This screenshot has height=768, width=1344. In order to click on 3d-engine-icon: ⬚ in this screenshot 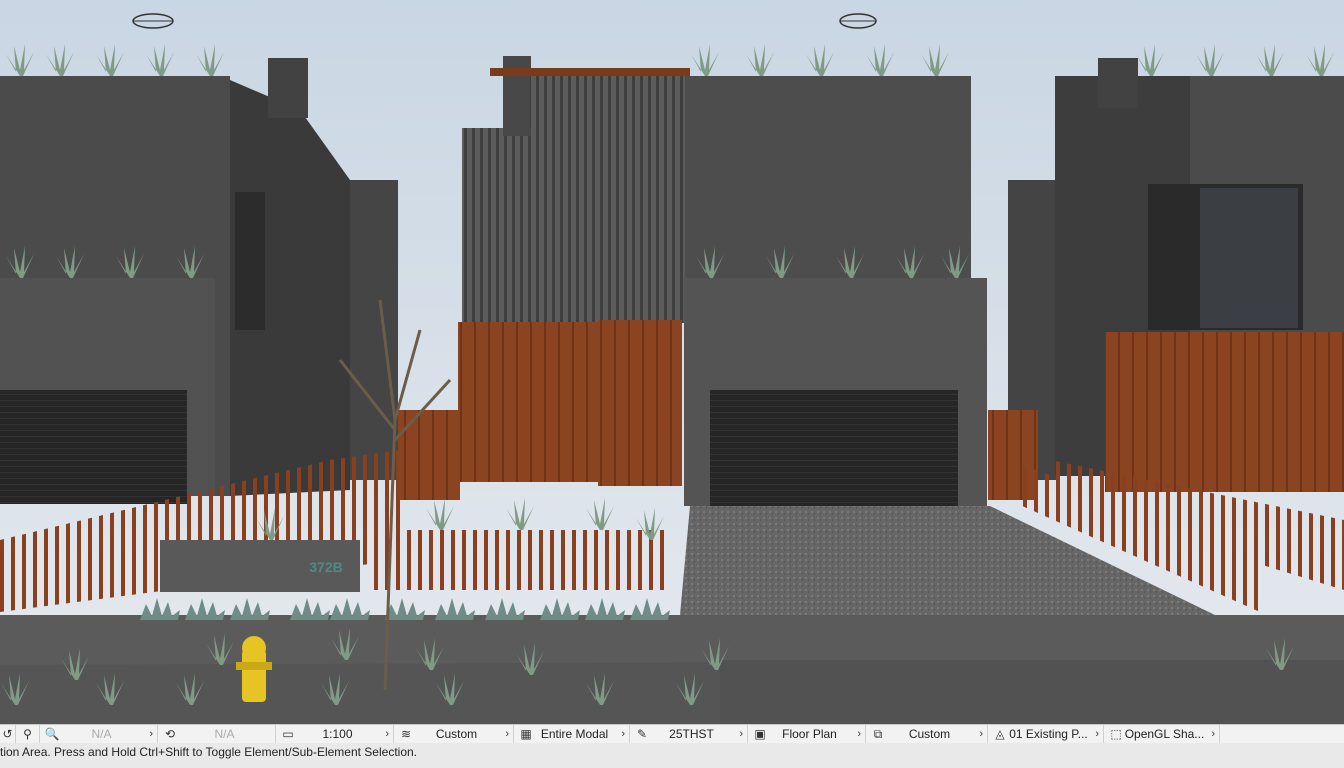, I will do `click(1116, 734)`.